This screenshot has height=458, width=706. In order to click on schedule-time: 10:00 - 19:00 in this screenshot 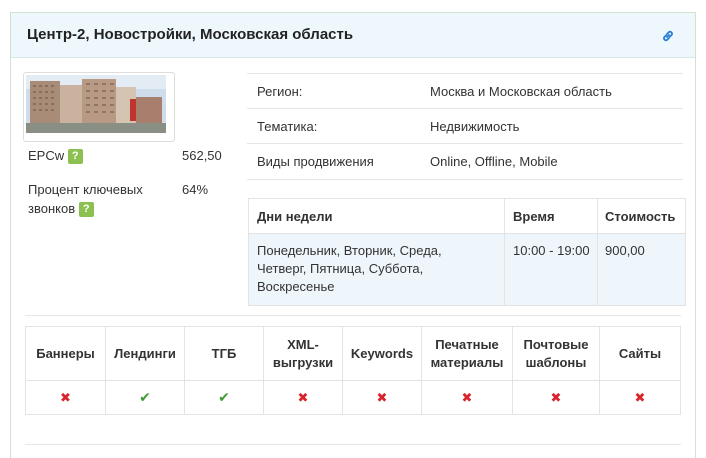, I will do `click(551, 250)`.